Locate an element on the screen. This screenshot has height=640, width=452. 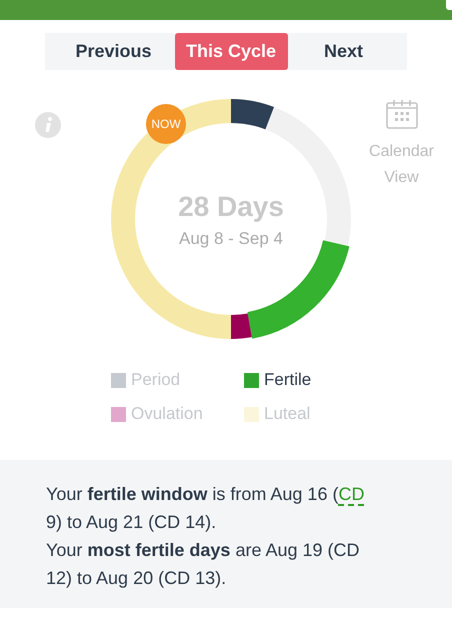
now-badge: NOW is located at coordinates (166, 124).